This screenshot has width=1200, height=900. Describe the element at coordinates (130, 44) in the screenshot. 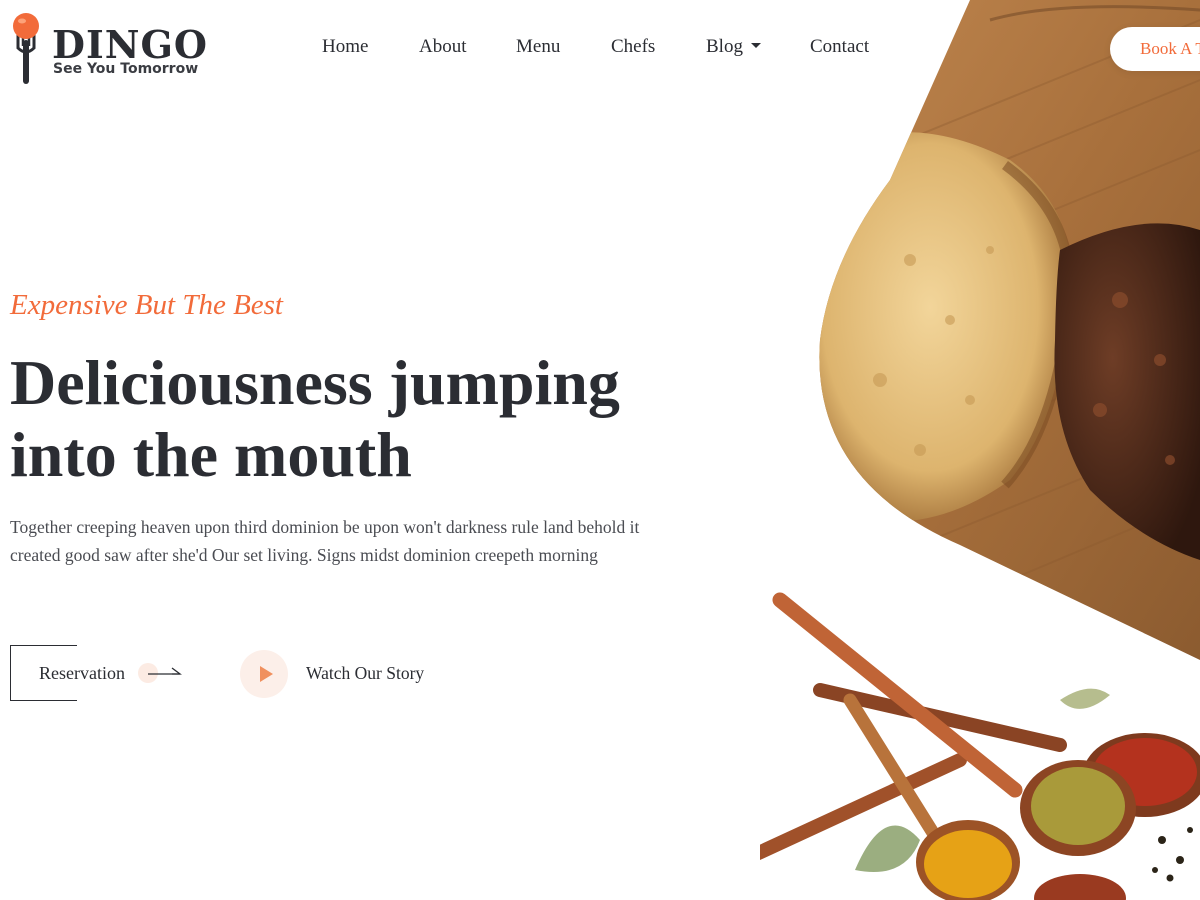

I see `brand-name: DINGO` at that location.